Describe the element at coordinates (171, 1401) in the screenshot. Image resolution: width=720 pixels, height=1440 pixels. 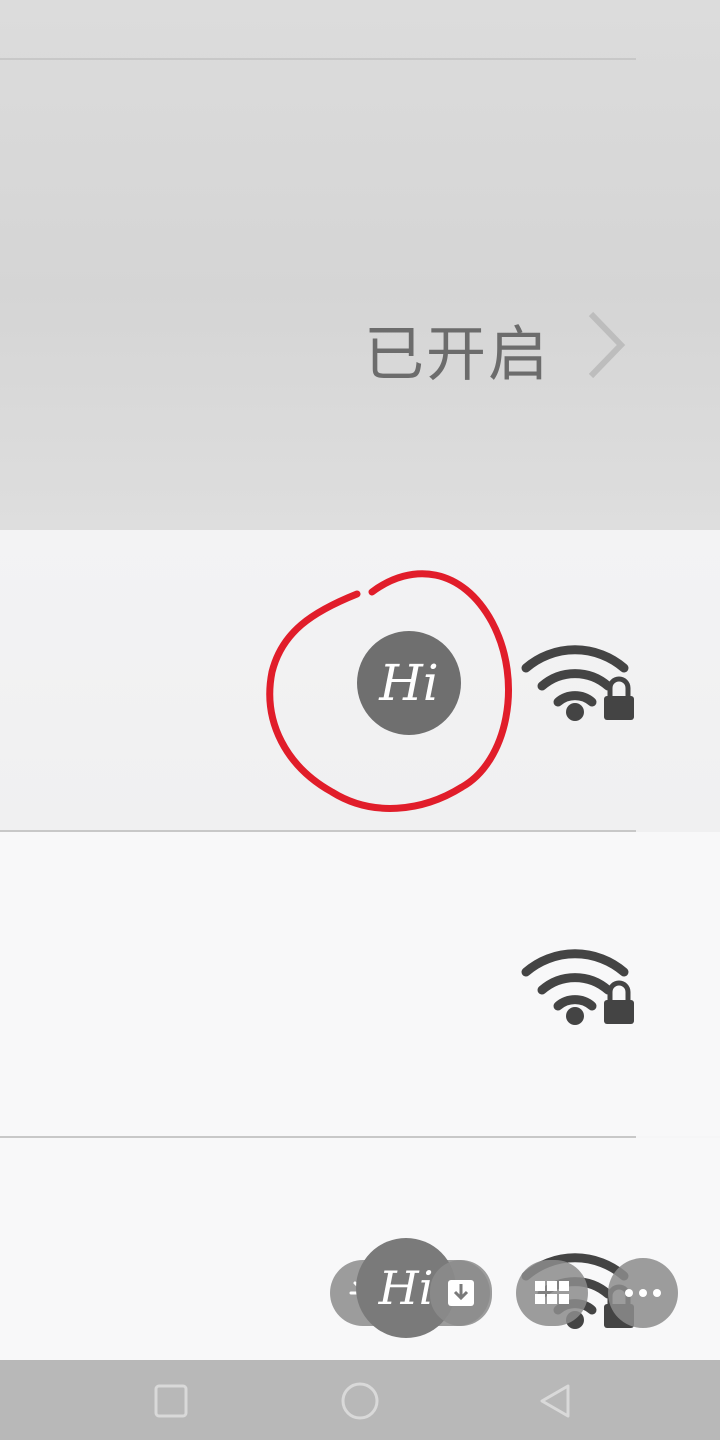
I see `square-icon` at that location.